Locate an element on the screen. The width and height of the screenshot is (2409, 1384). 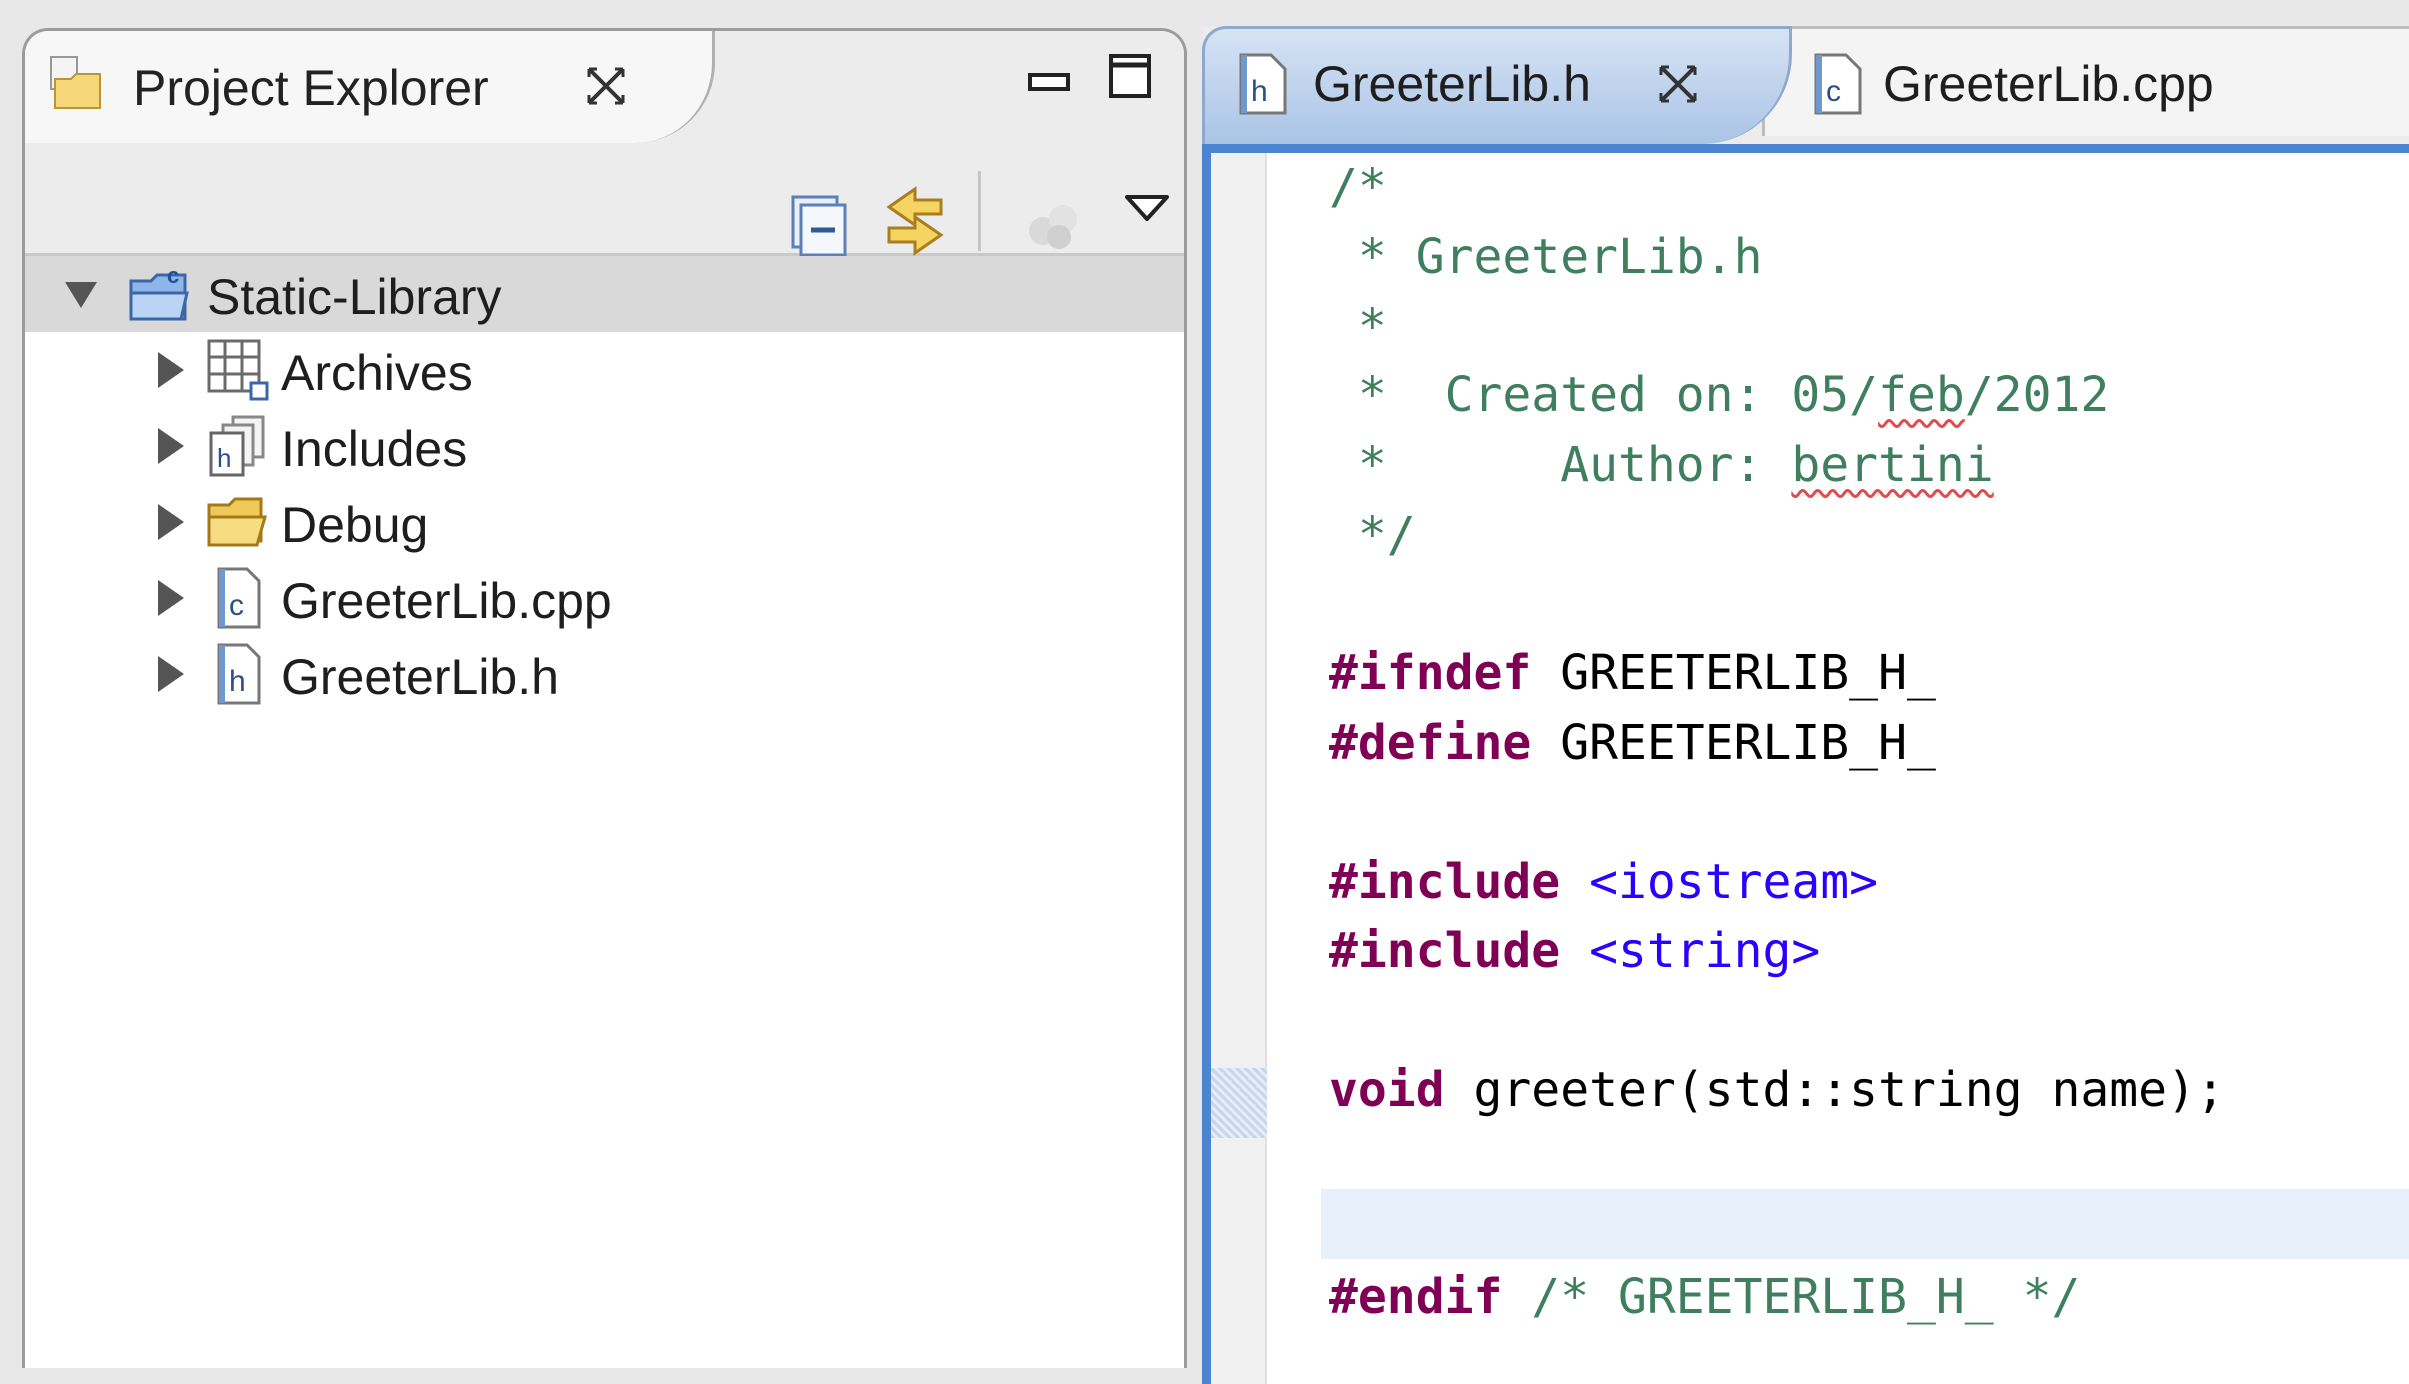
minimize-icon is located at coordinates (1049, 83).